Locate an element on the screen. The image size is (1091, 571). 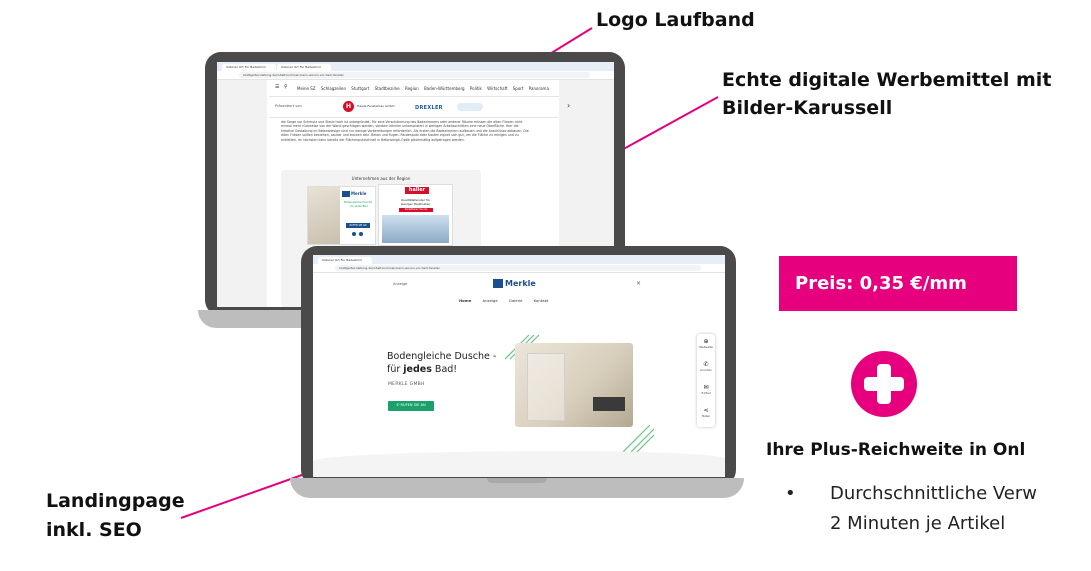
call-side-button: ✆ Anrufen is located at coordinates (706, 366).